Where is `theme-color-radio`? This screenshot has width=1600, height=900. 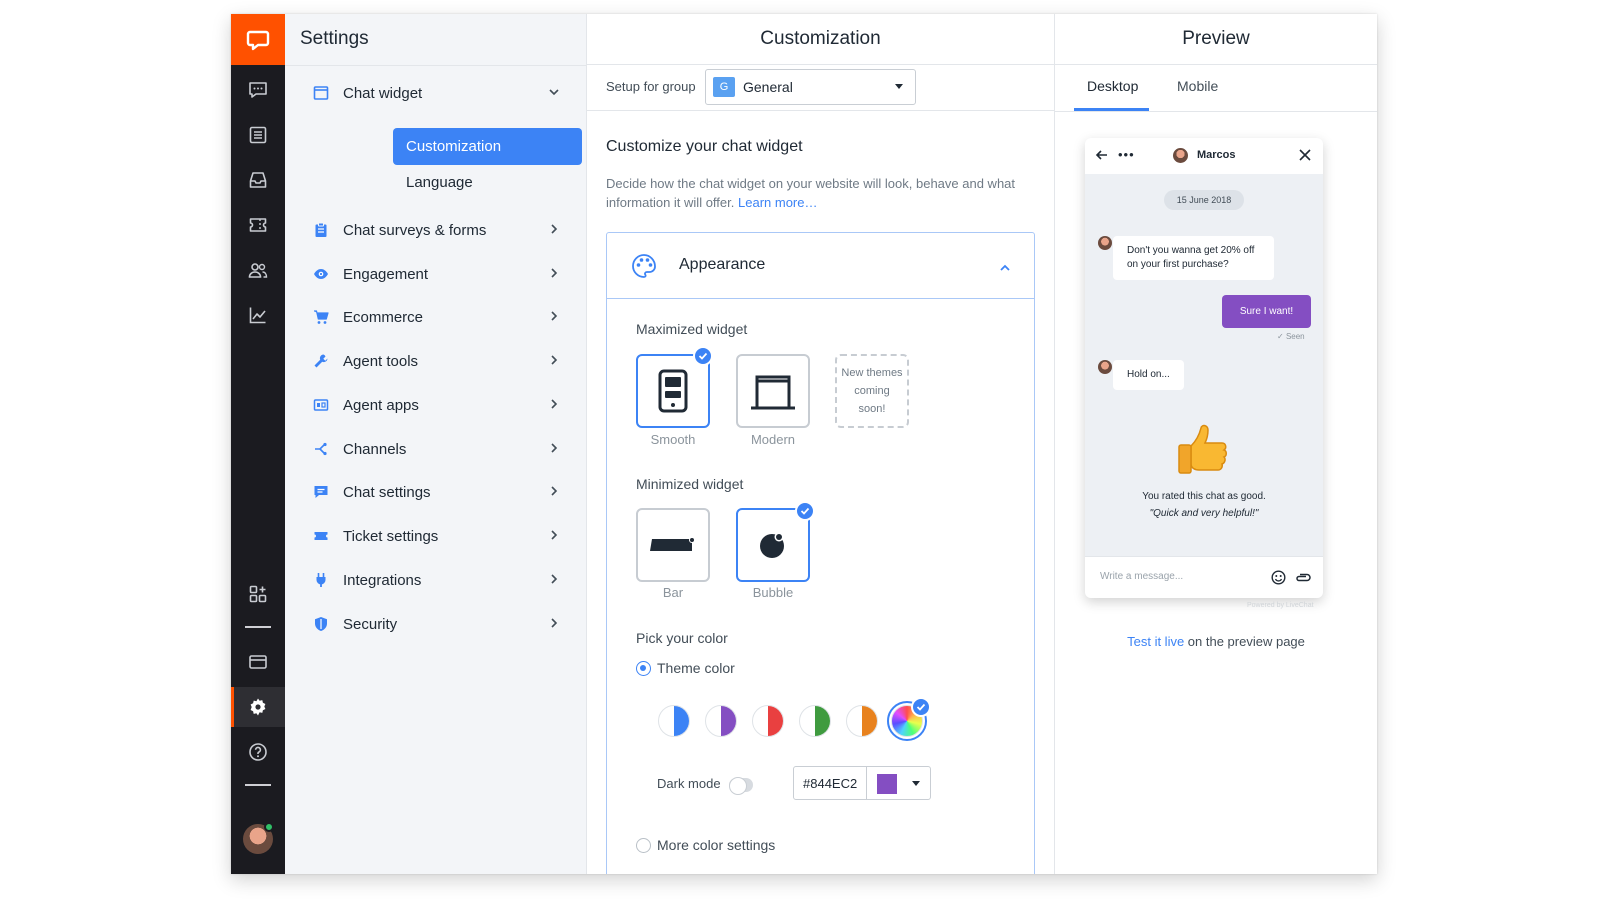 theme-color-radio is located at coordinates (643, 668).